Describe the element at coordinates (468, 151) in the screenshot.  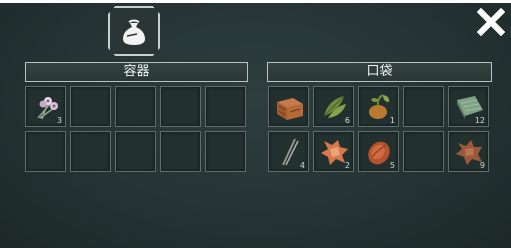
I see `pocket-slot: 9` at that location.